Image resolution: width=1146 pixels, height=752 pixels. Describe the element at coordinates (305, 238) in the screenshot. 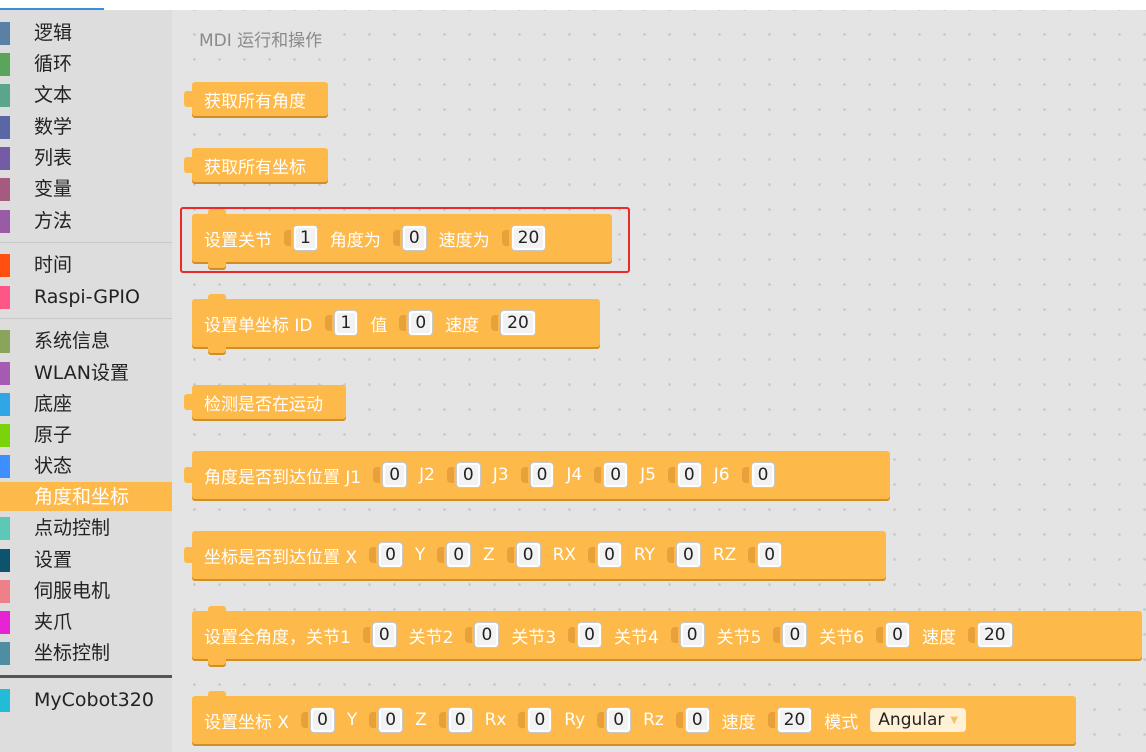

I see `joint-value: 1` at that location.